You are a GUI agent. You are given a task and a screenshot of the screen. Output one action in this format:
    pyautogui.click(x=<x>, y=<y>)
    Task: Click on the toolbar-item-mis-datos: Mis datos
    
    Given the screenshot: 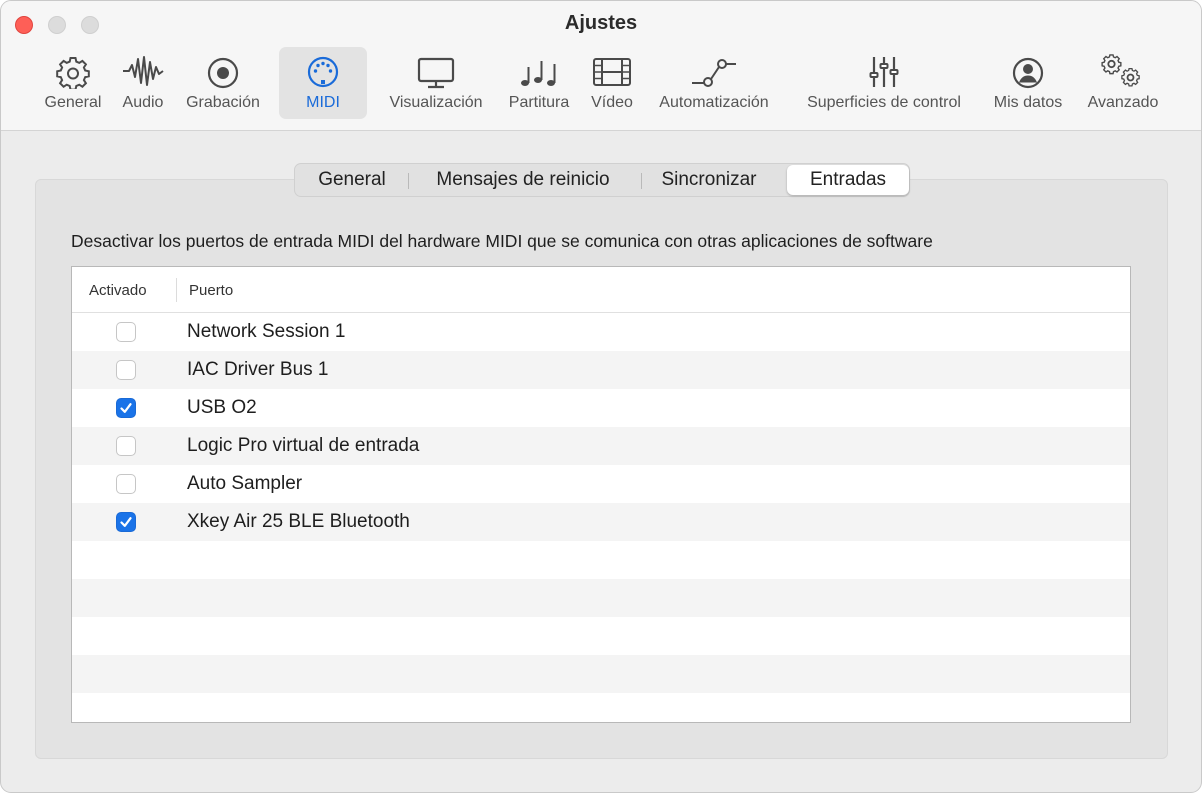 What is the action you would take?
    pyautogui.click(x=1028, y=83)
    